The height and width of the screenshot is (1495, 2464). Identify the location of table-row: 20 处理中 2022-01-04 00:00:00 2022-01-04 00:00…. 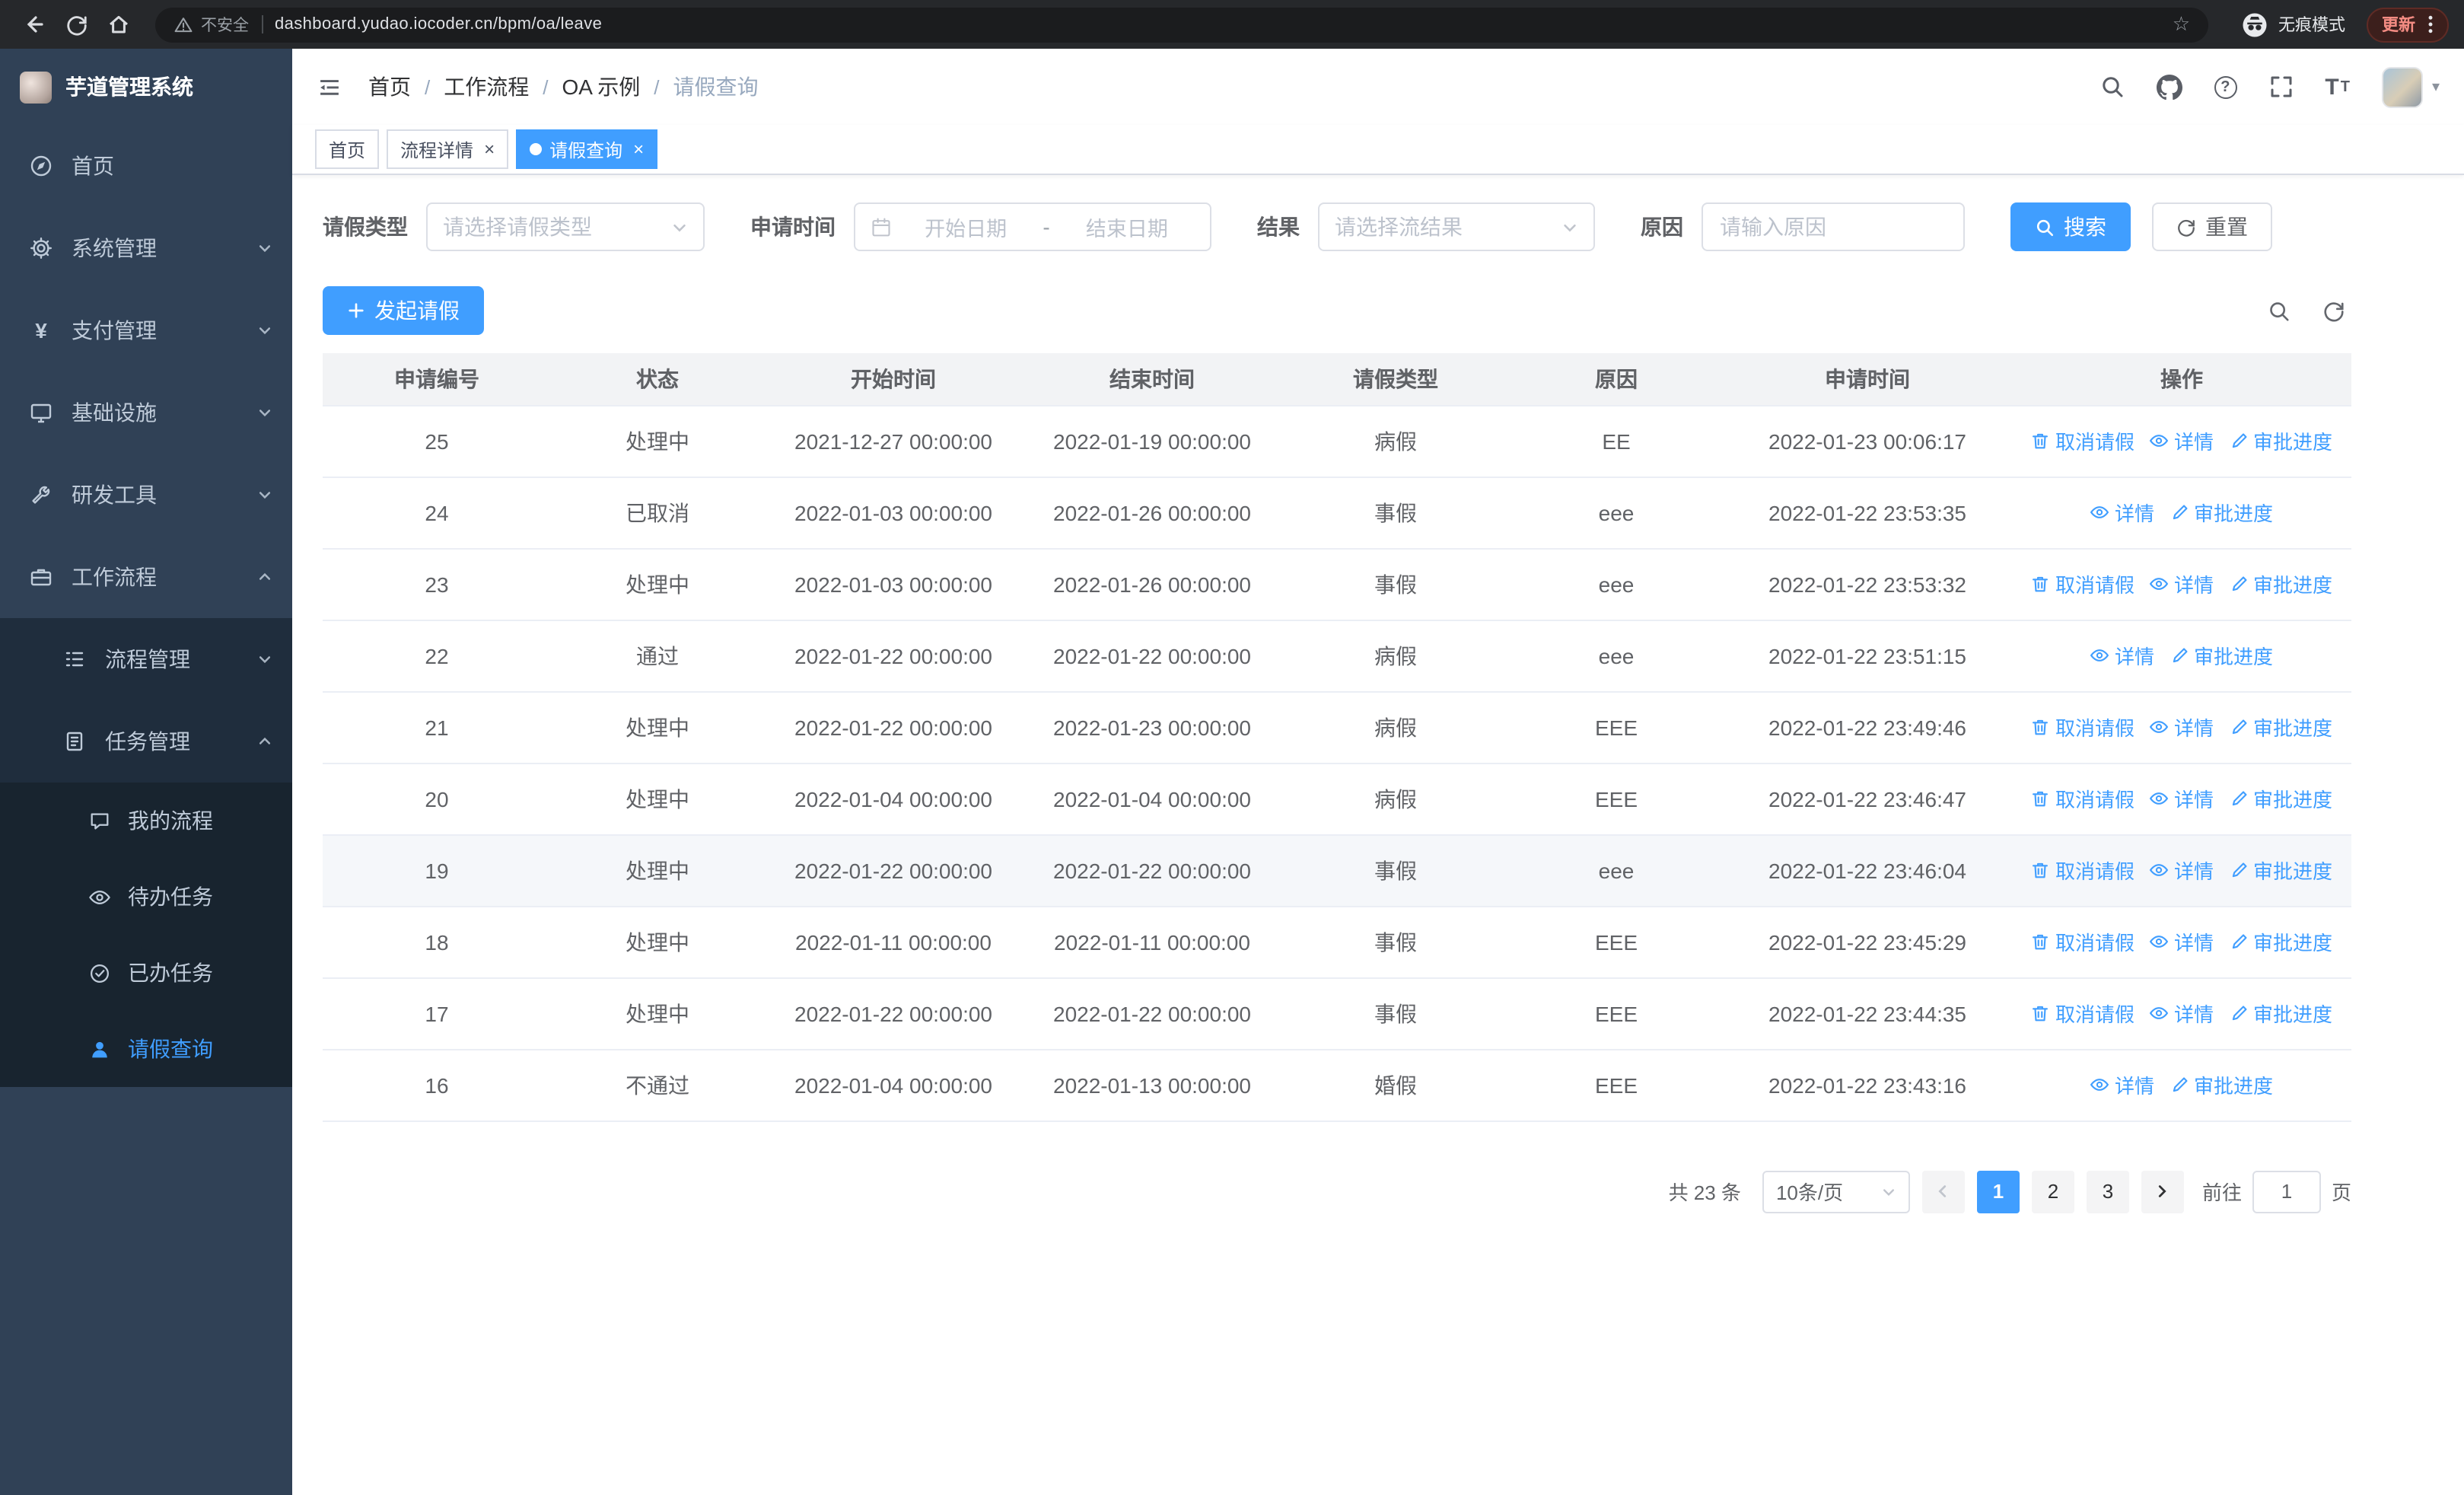
(1337, 799).